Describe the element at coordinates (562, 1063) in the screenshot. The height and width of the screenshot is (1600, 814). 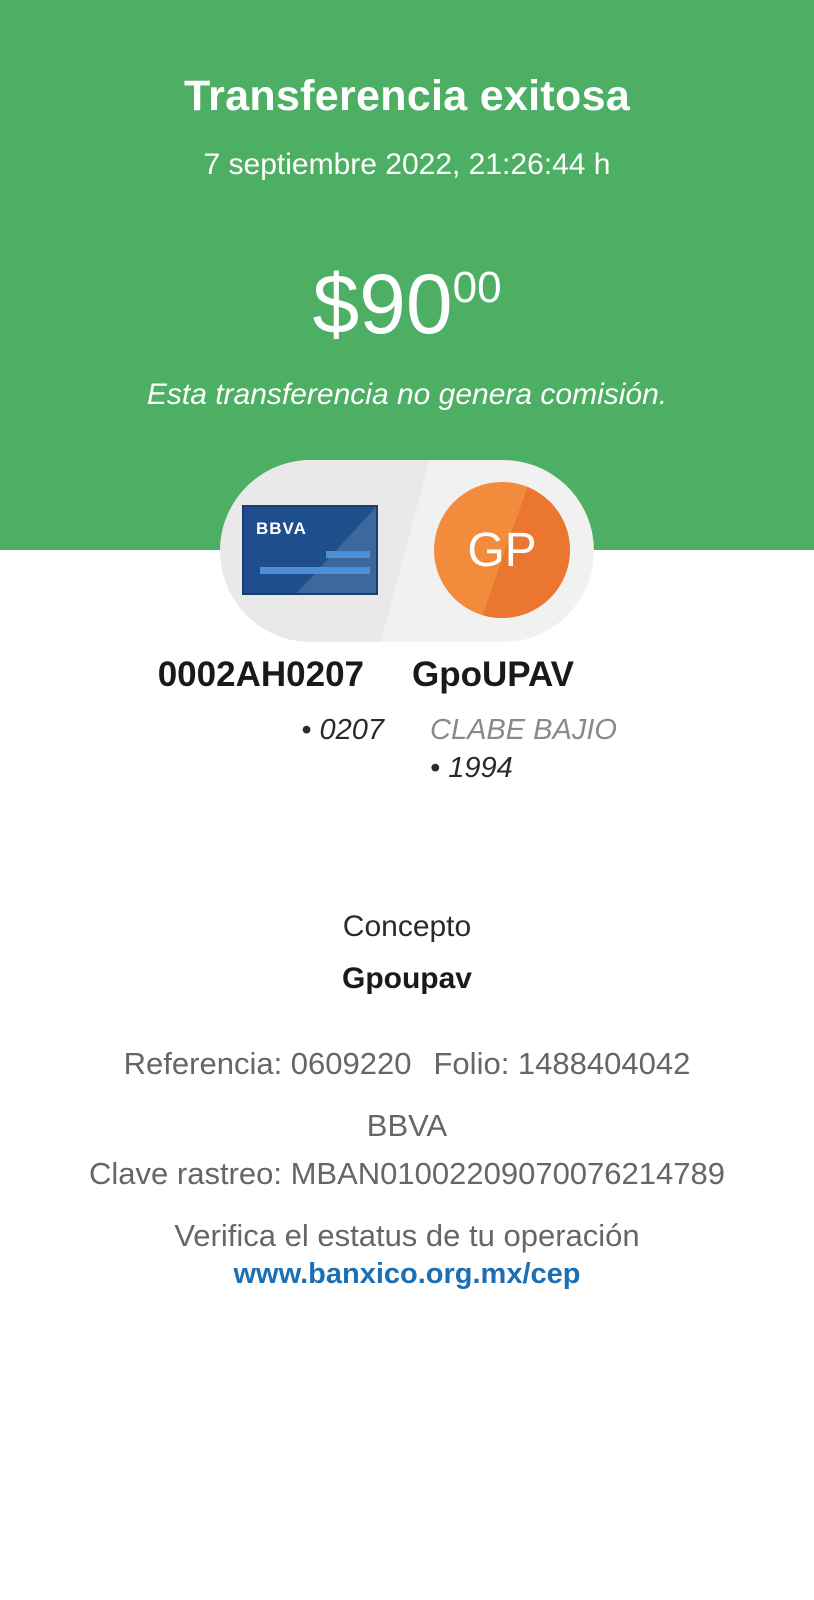
I see `folio-value: Folio: 1488404042` at that location.